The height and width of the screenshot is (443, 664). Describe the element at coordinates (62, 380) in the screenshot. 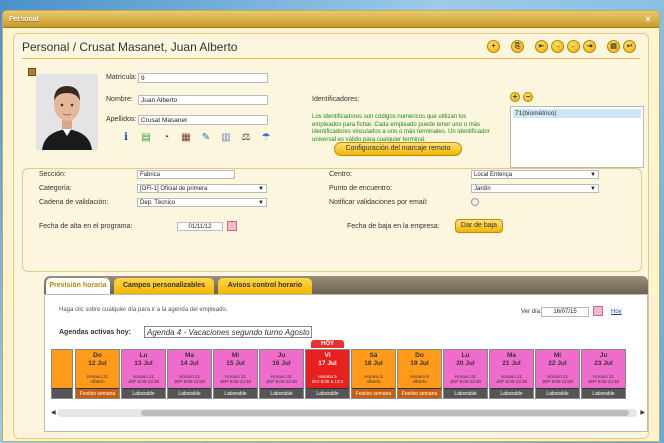

I see `day-schedule` at that location.